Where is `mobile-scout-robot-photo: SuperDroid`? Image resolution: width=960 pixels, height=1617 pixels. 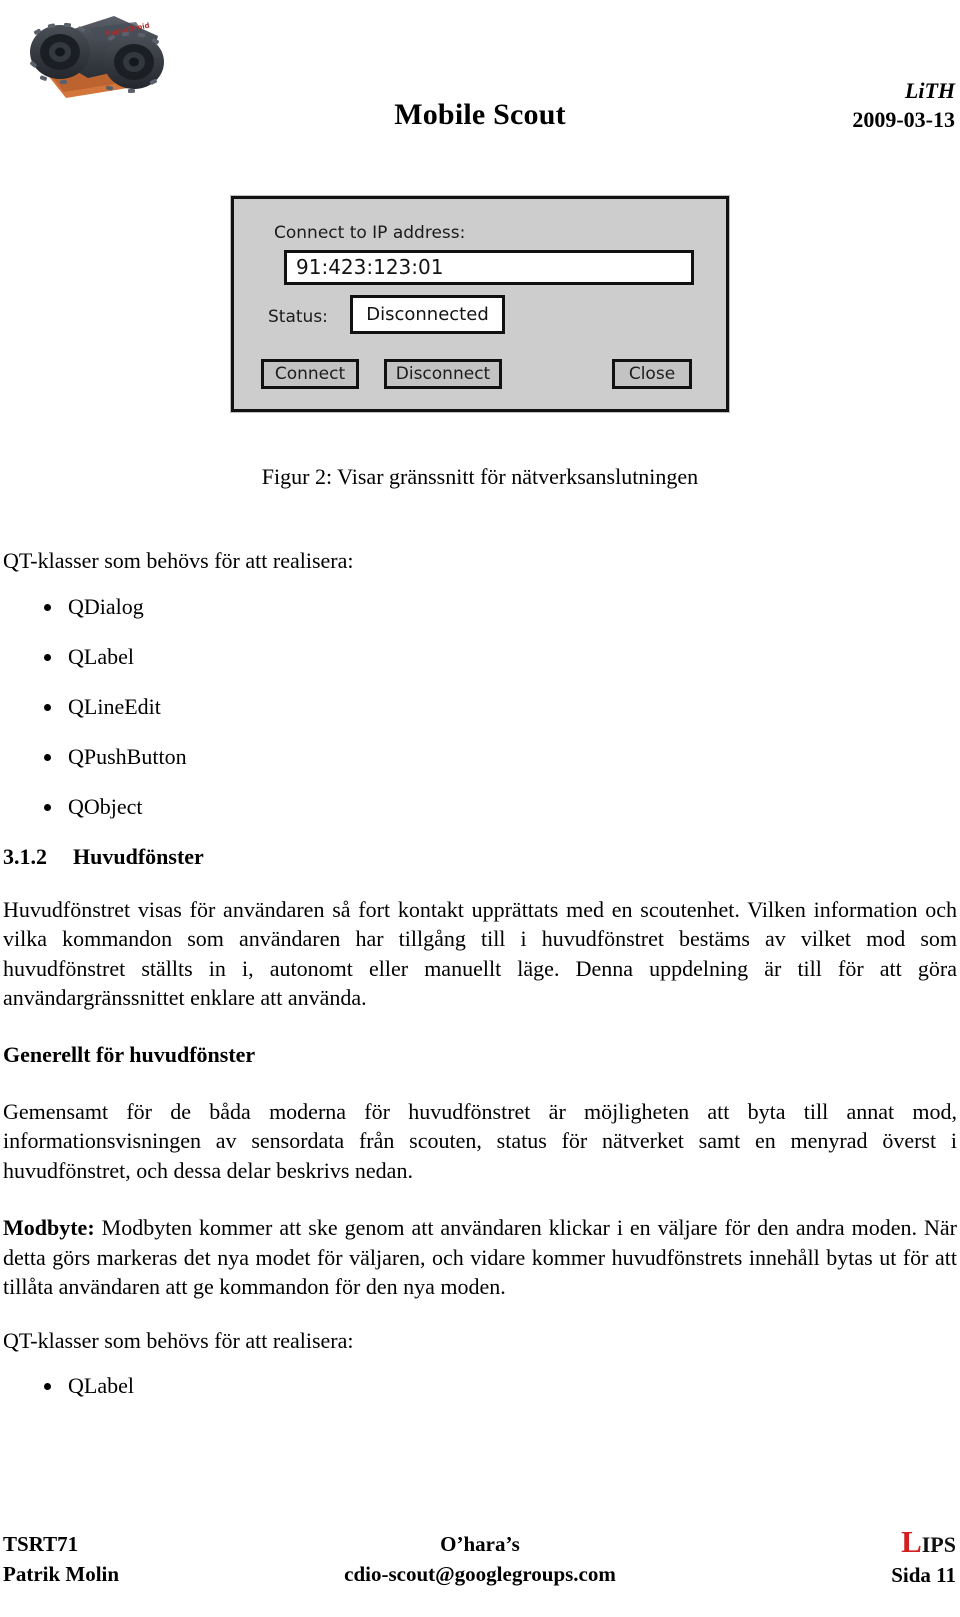 mobile-scout-robot-photo: SuperDroid is located at coordinates (98, 59).